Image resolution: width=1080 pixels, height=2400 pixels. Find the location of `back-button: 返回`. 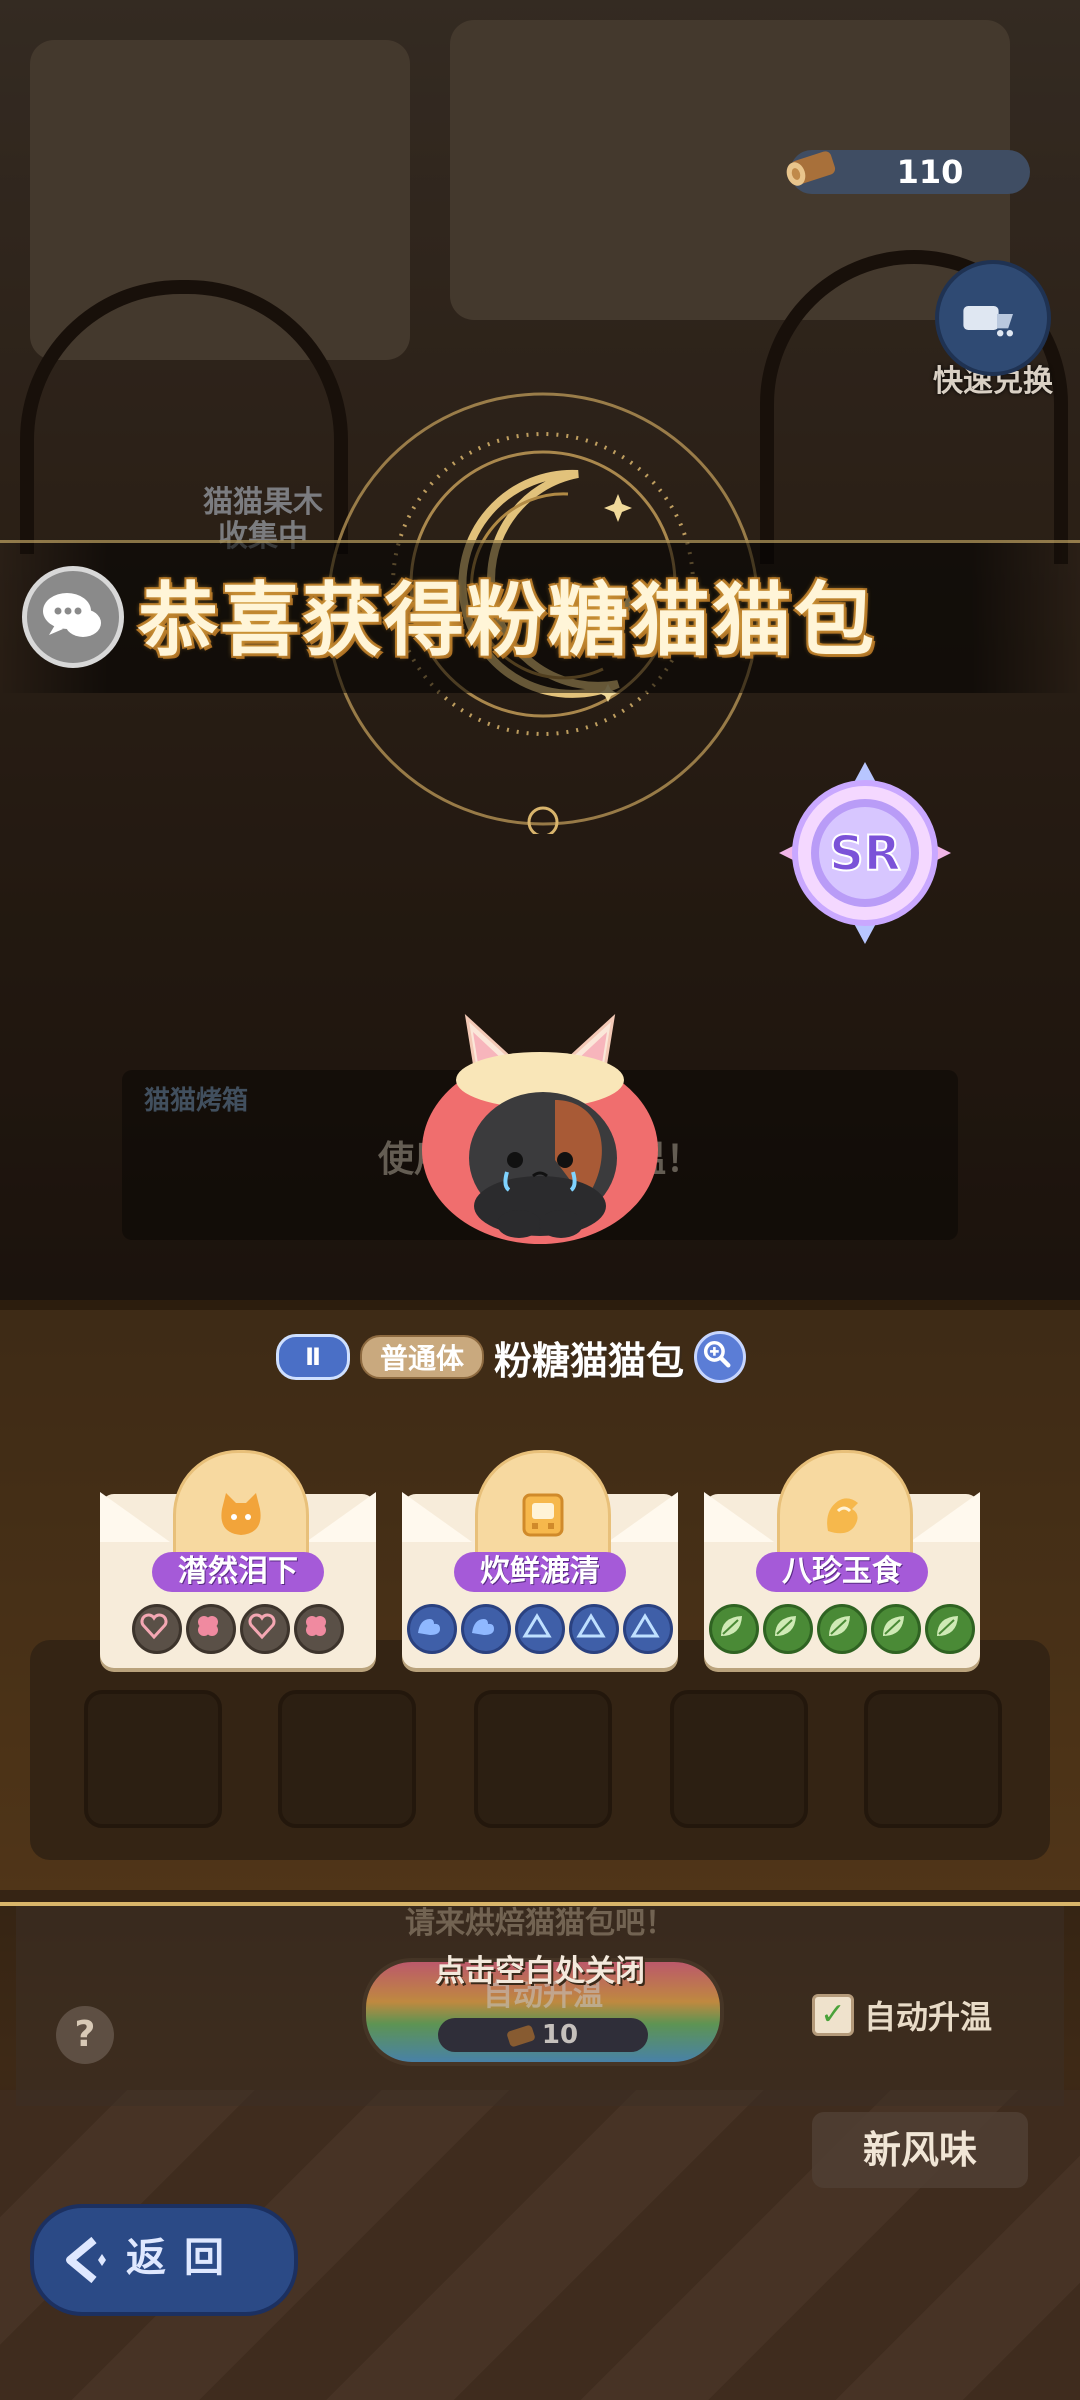

back-button: 返回 is located at coordinates (164, 2260).